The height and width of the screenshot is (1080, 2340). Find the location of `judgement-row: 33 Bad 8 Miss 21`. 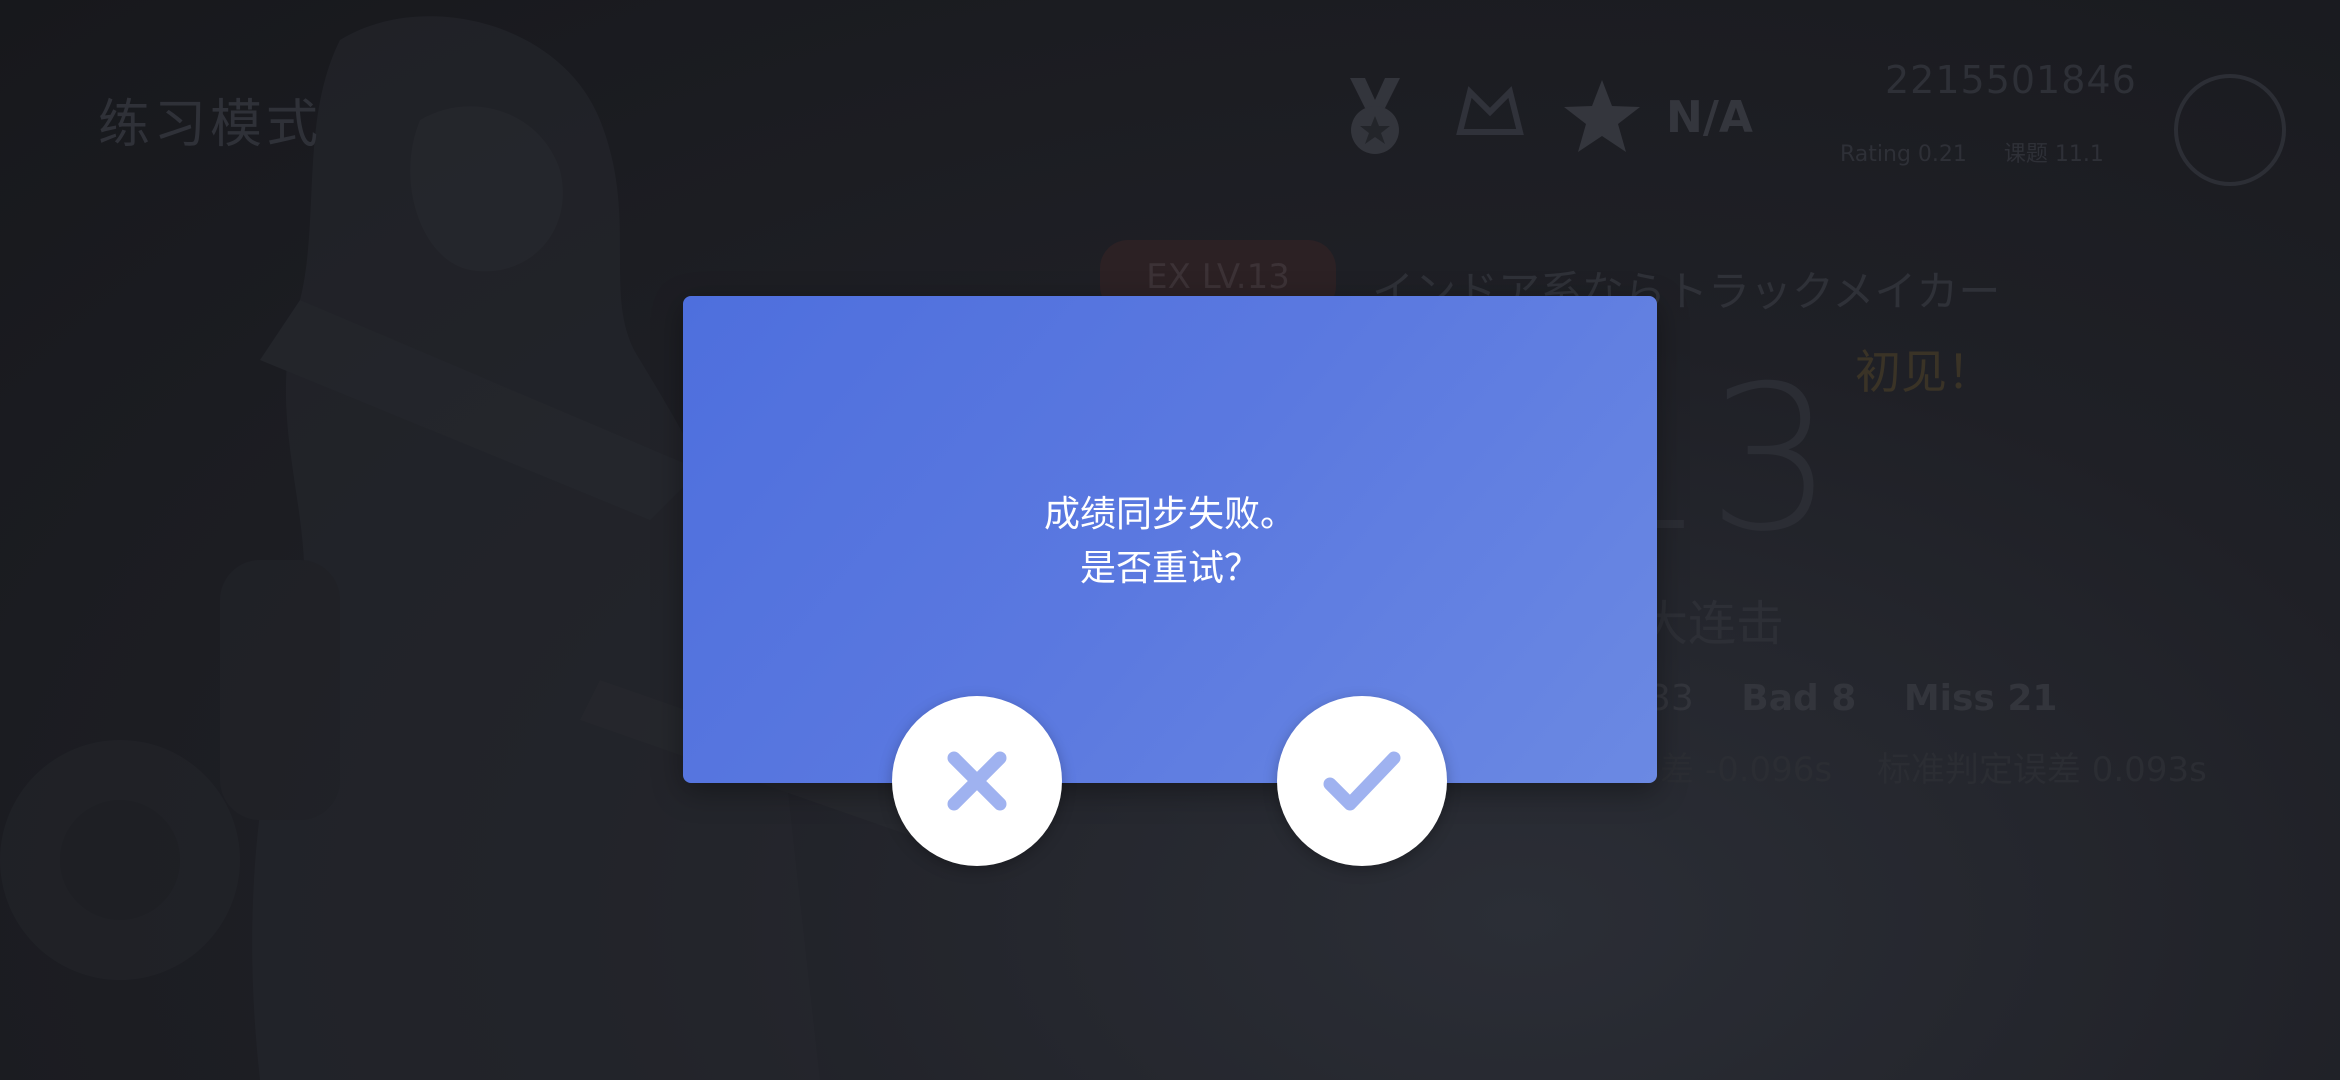

judgement-row: 33 Bad 8 Miss 21 is located at coordinates (1870, 698).